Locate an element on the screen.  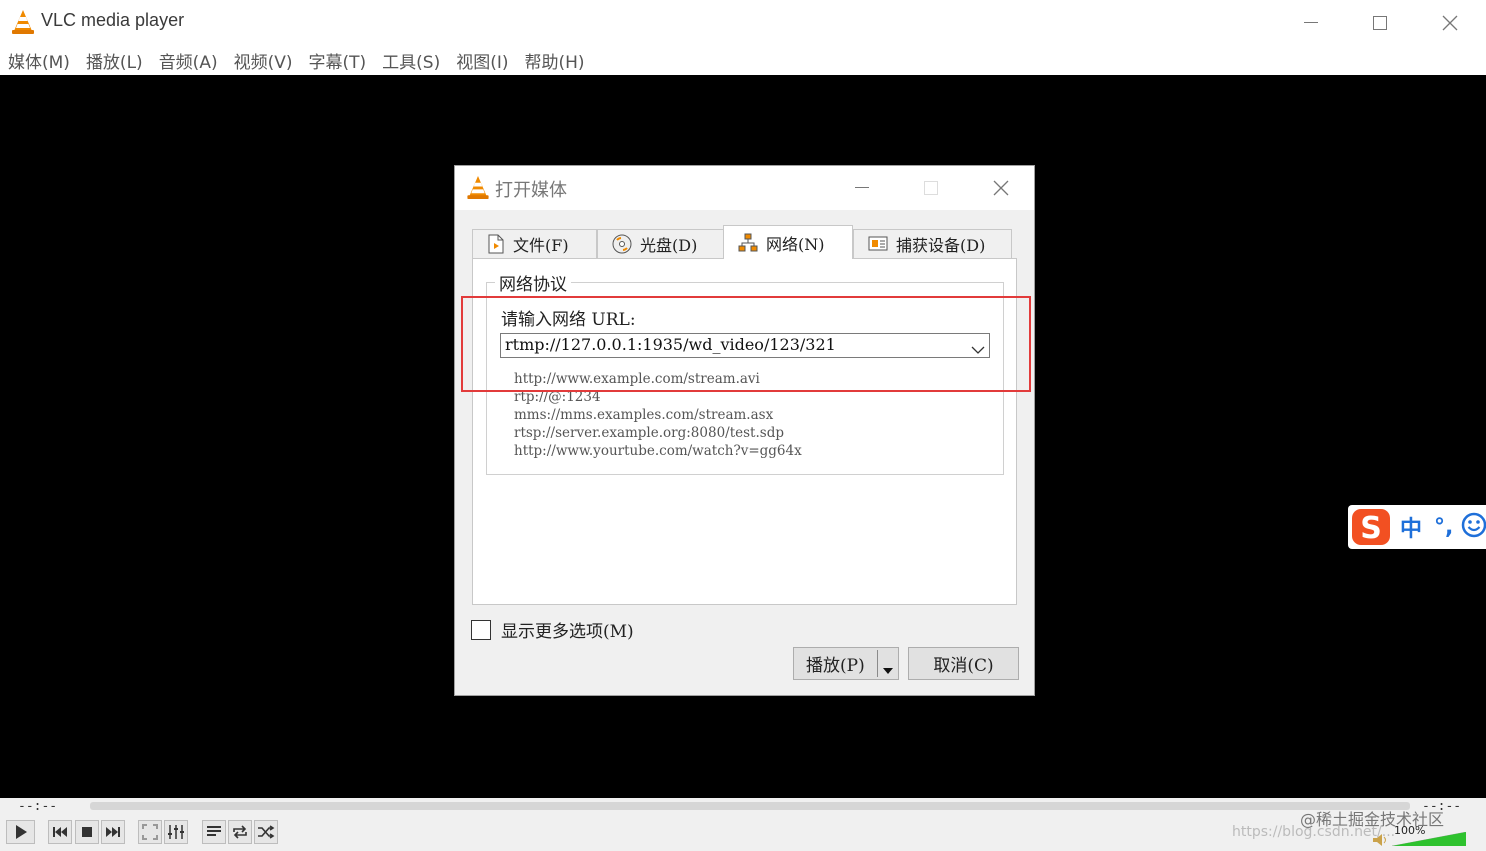
menu-media: 媒体(M) is located at coordinates (39, 60).